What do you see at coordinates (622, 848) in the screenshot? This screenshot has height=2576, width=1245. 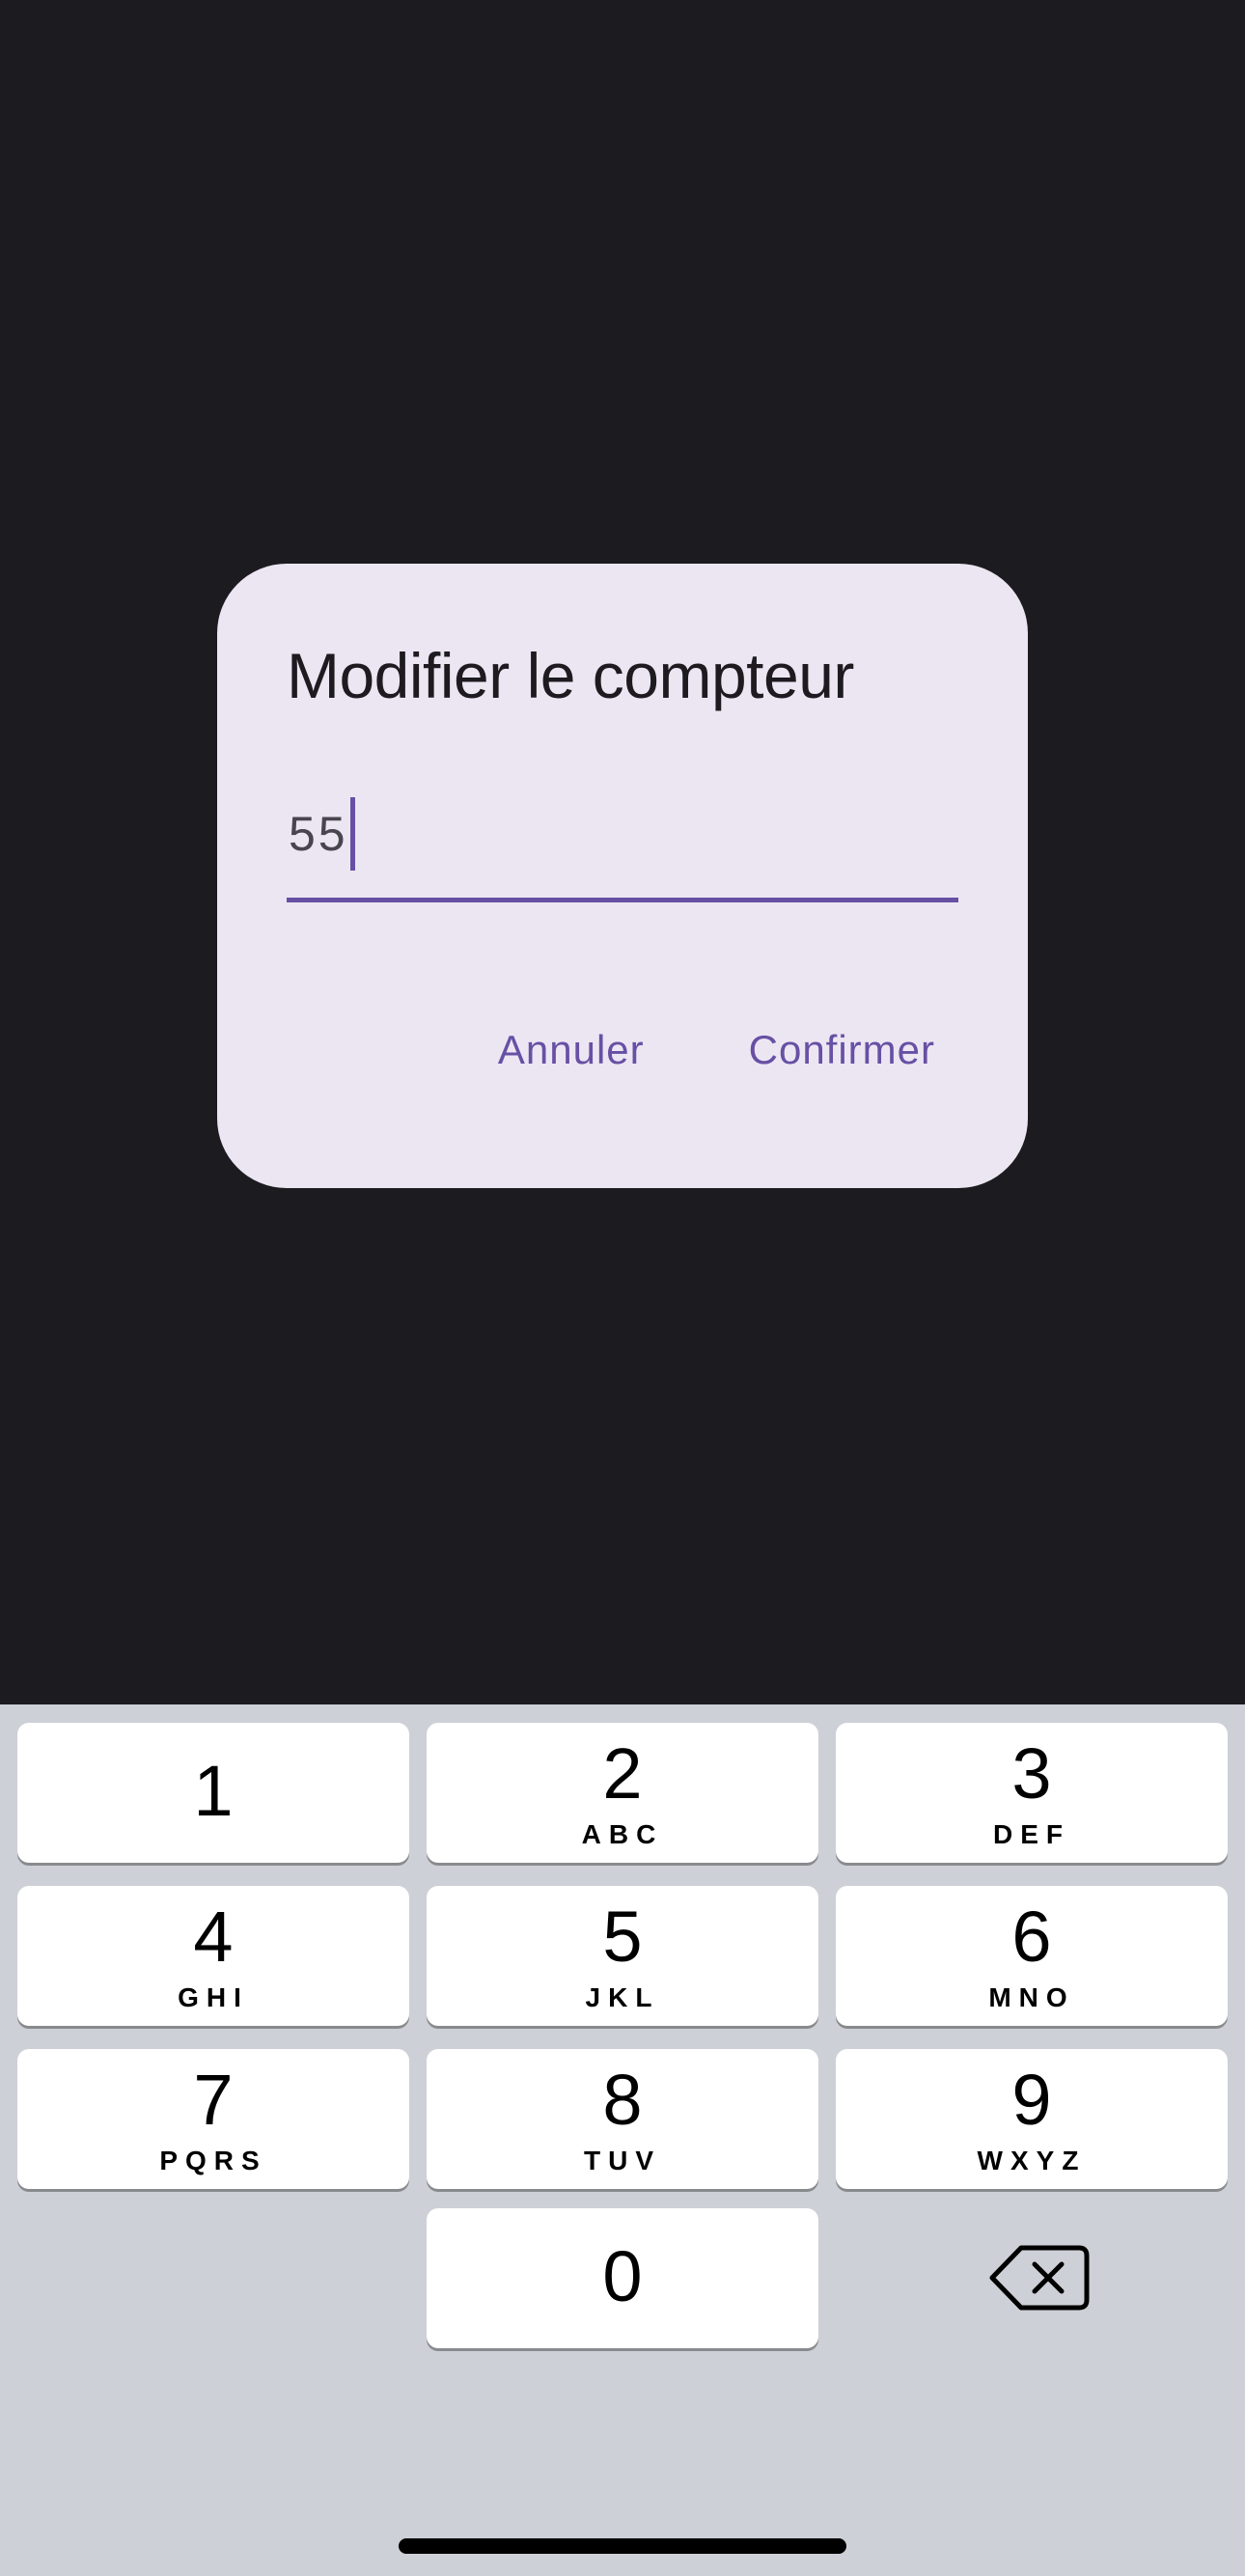 I see `counter-input: 55` at bounding box center [622, 848].